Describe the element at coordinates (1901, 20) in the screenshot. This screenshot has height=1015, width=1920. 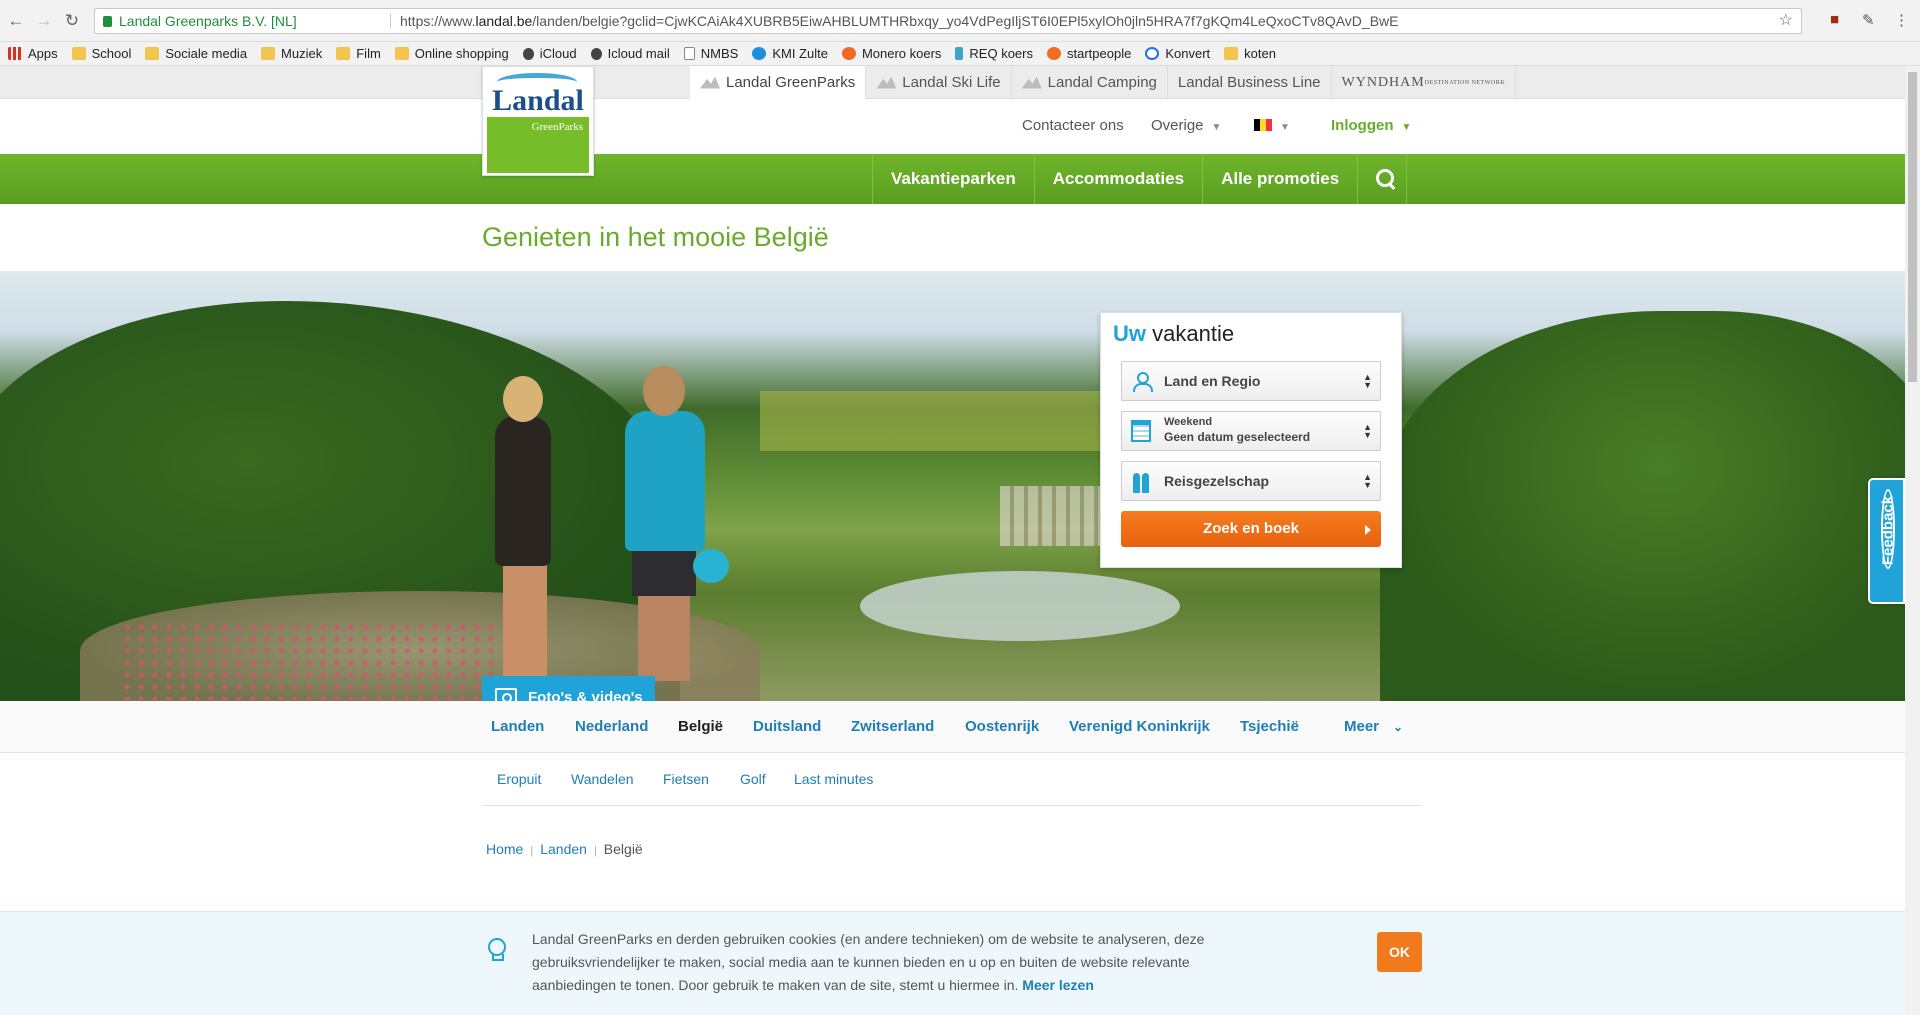
I see `browser-menu-icon: ⋮` at that location.